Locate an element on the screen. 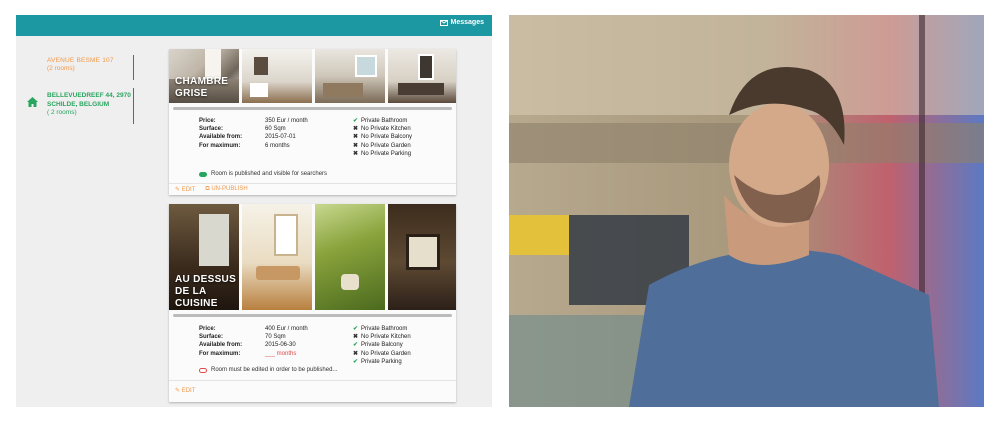  maximum-value: 6 months is located at coordinates (277, 145).